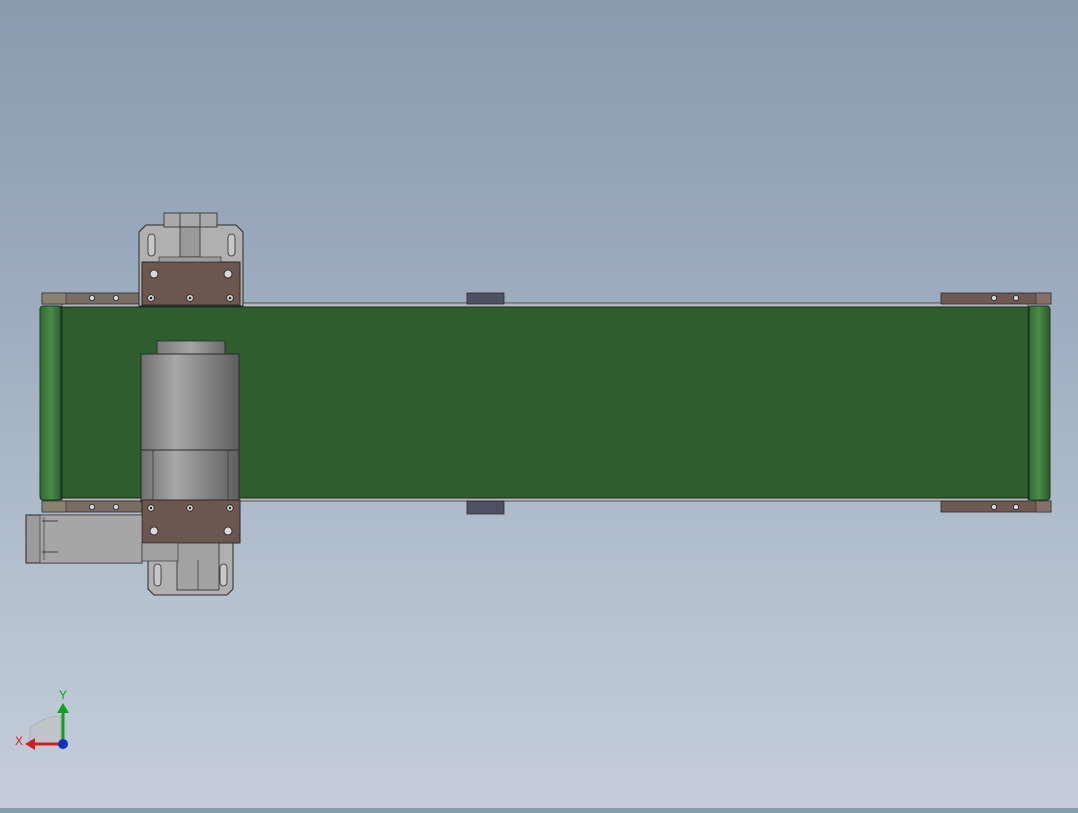  What do you see at coordinates (63, 708) in the screenshot?
I see `y-axis-arrow` at bounding box center [63, 708].